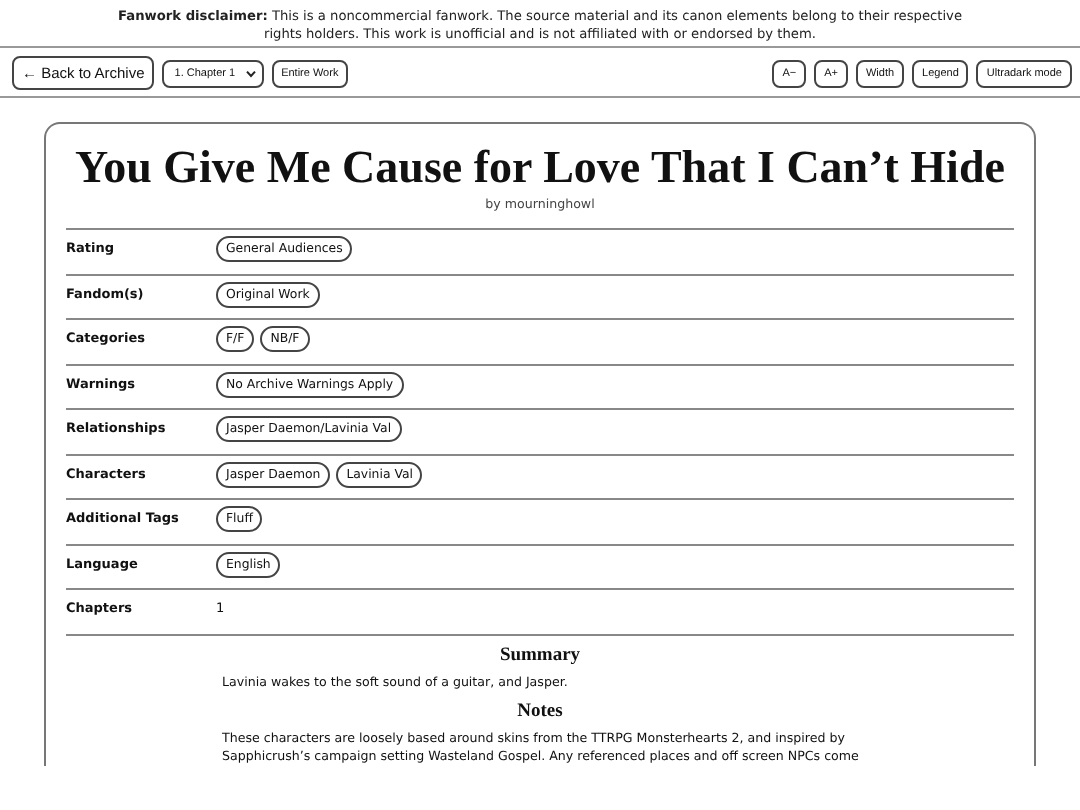 The height and width of the screenshot is (810, 1080). I want to click on chevron-down-icon, so click(250, 73).